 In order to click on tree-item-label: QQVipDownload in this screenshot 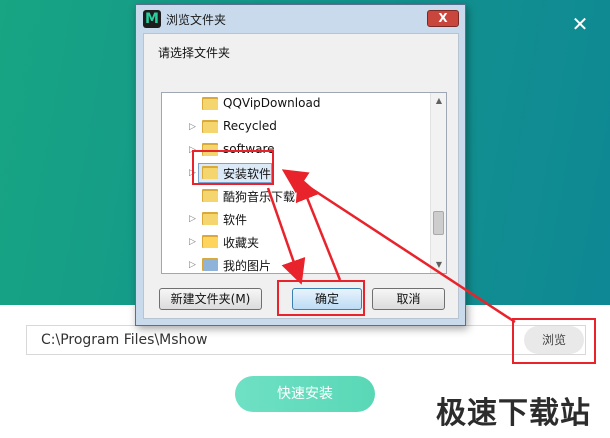, I will do `click(272, 103)`.